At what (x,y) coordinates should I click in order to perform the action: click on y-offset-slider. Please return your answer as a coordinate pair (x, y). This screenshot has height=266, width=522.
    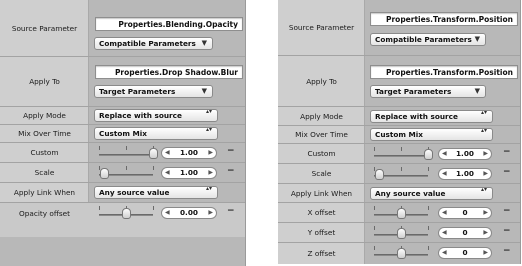
    Looking at the image, I should click on (401, 233).